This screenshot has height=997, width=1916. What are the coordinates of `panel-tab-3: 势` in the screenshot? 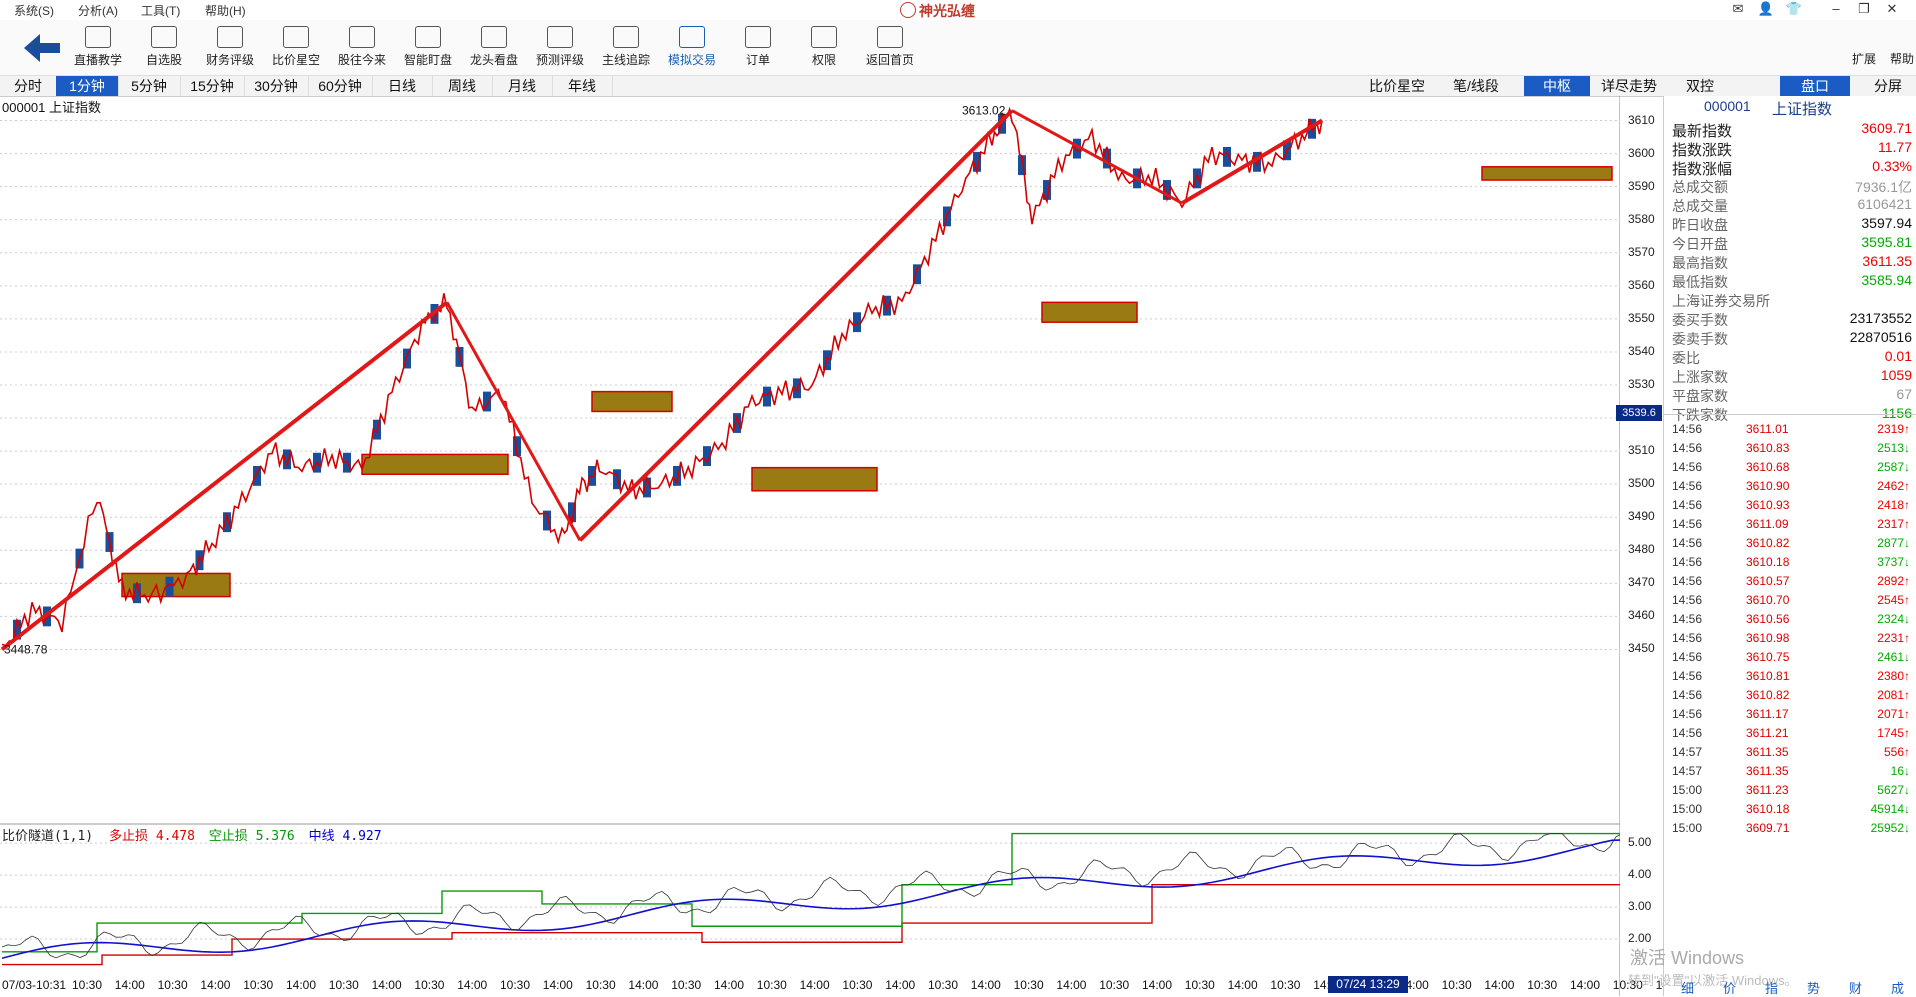 It's located at (1813, 987).